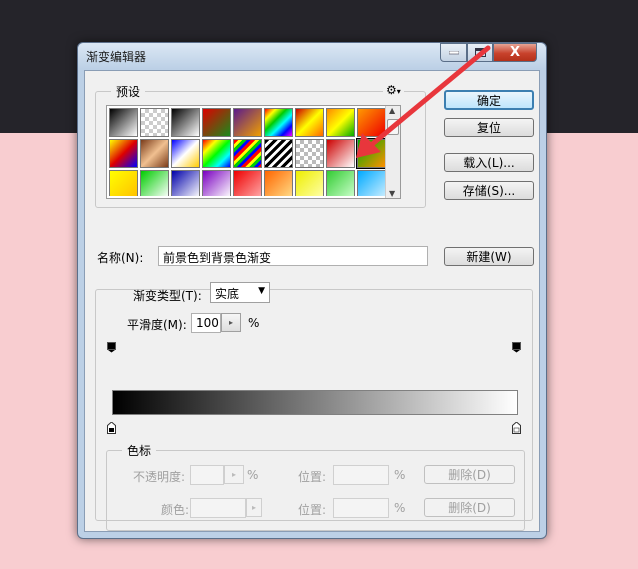 The width and height of the screenshot is (638, 569). I want to click on name-input: 前景色到背景色渐变, so click(293, 256).